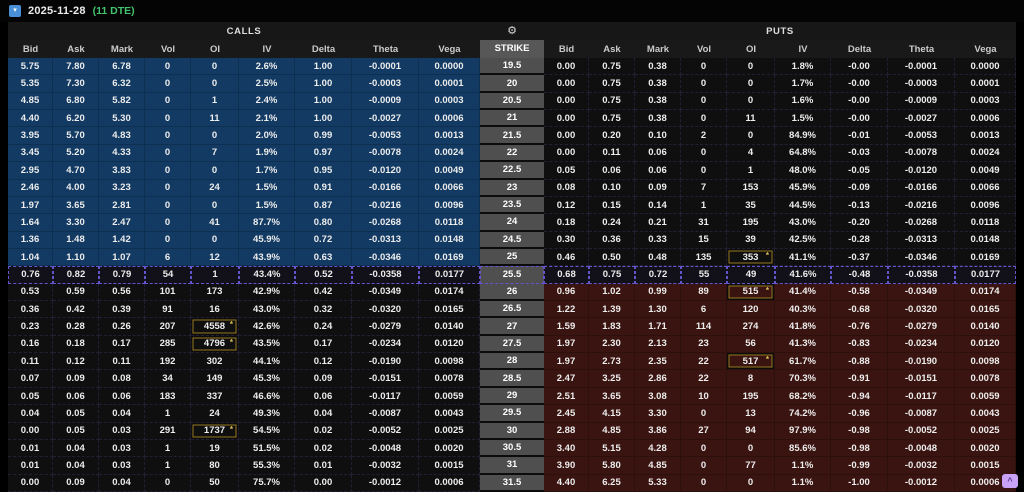 The image size is (1024, 492). I want to click on calls-theta-cell: -0.0190, so click(385, 362).